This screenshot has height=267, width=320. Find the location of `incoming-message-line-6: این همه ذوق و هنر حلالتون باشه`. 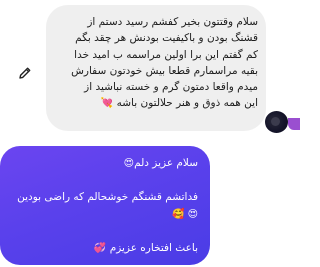

incoming-message-line-6: این همه ذوق و هنر حلالتون باشه is located at coordinates (187, 103).